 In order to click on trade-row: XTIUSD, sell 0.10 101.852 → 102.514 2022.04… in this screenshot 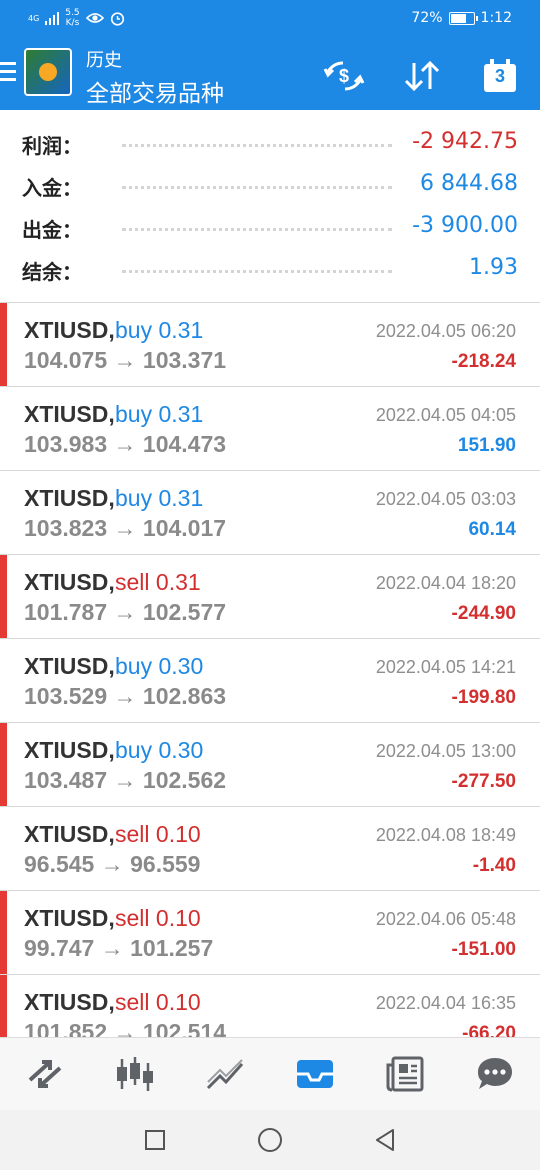, I will do `click(270, 1006)`.